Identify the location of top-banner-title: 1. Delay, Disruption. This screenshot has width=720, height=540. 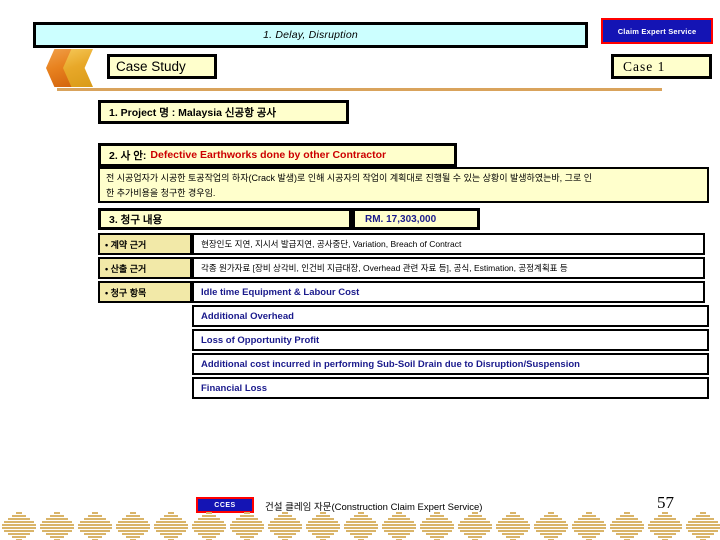
(310, 35).